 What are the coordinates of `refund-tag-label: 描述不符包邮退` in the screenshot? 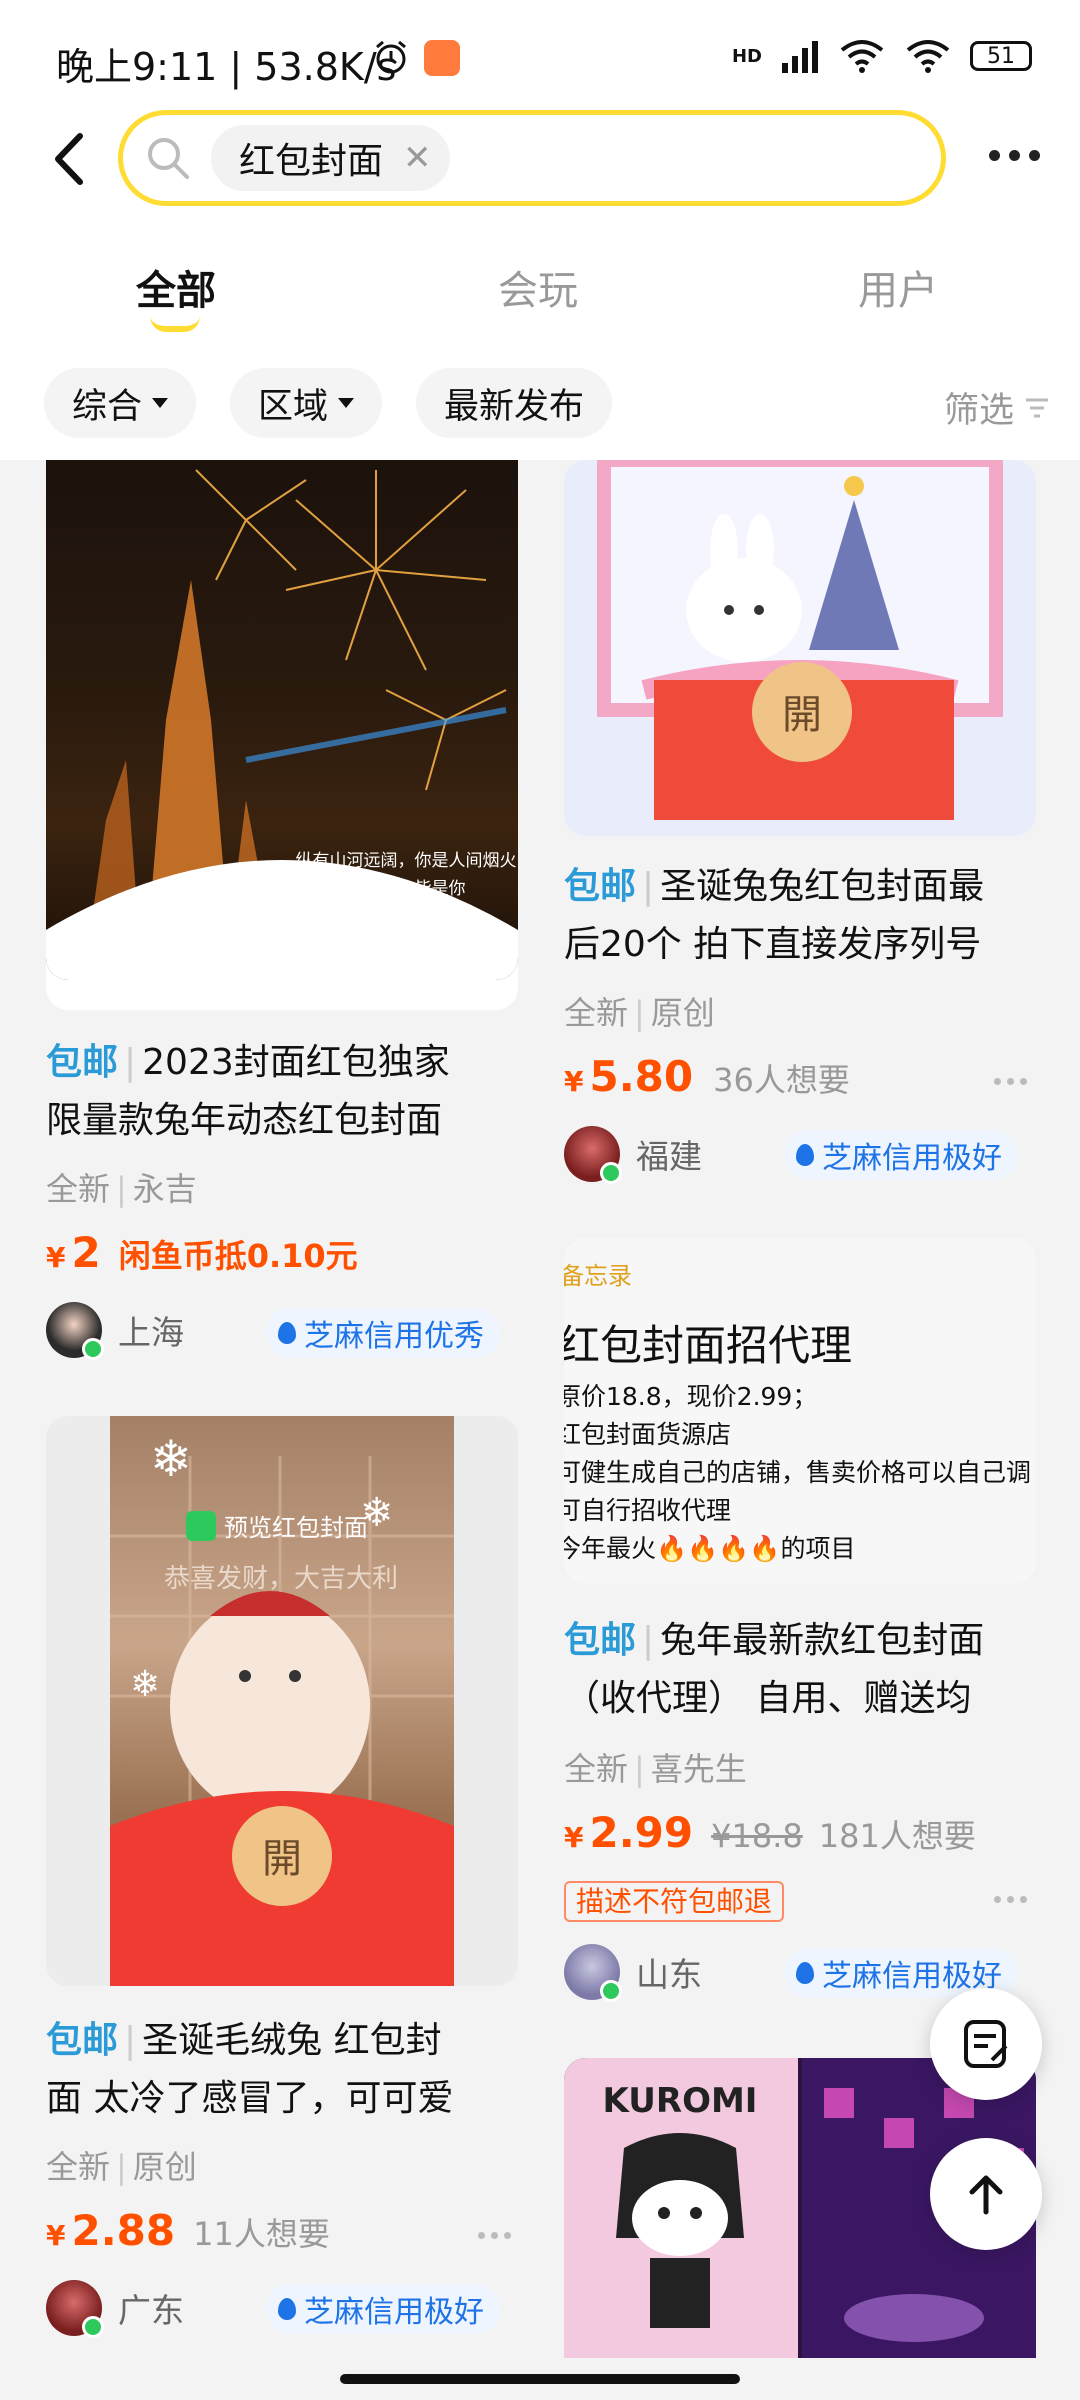 It's located at (674, 1901).